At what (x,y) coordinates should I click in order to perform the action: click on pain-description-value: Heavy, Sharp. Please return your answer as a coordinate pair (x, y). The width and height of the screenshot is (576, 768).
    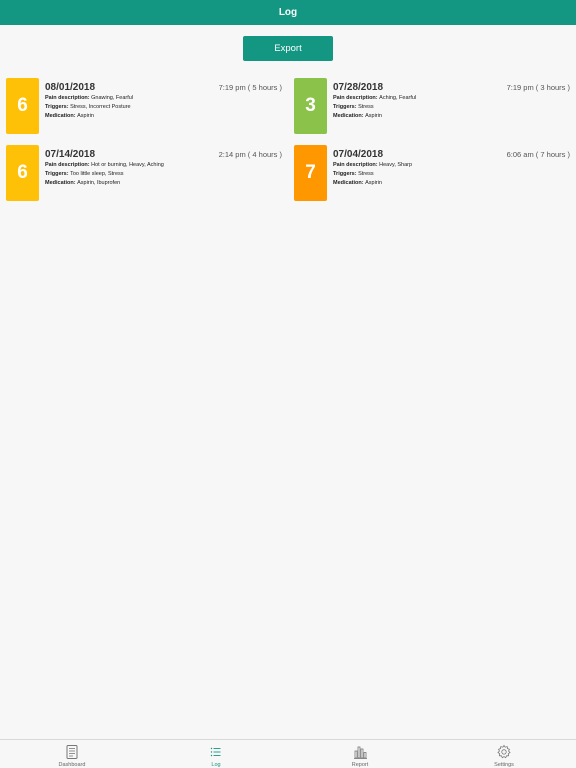
    Looking at the image, I should click on (396, 165).